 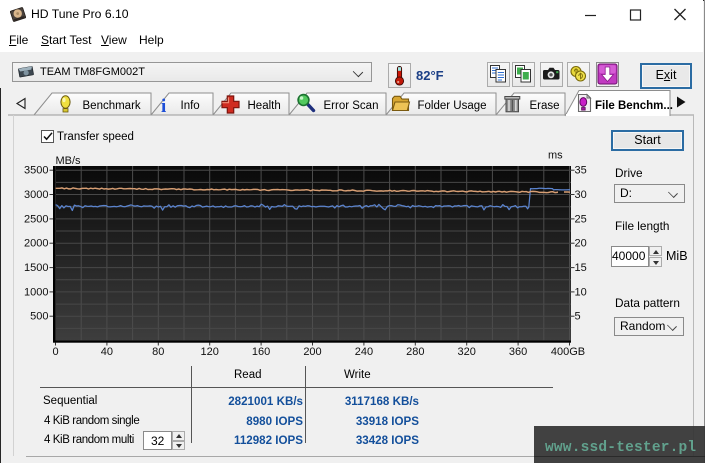 I want to click on svg-text: Erase, so click(x=545, y=106).